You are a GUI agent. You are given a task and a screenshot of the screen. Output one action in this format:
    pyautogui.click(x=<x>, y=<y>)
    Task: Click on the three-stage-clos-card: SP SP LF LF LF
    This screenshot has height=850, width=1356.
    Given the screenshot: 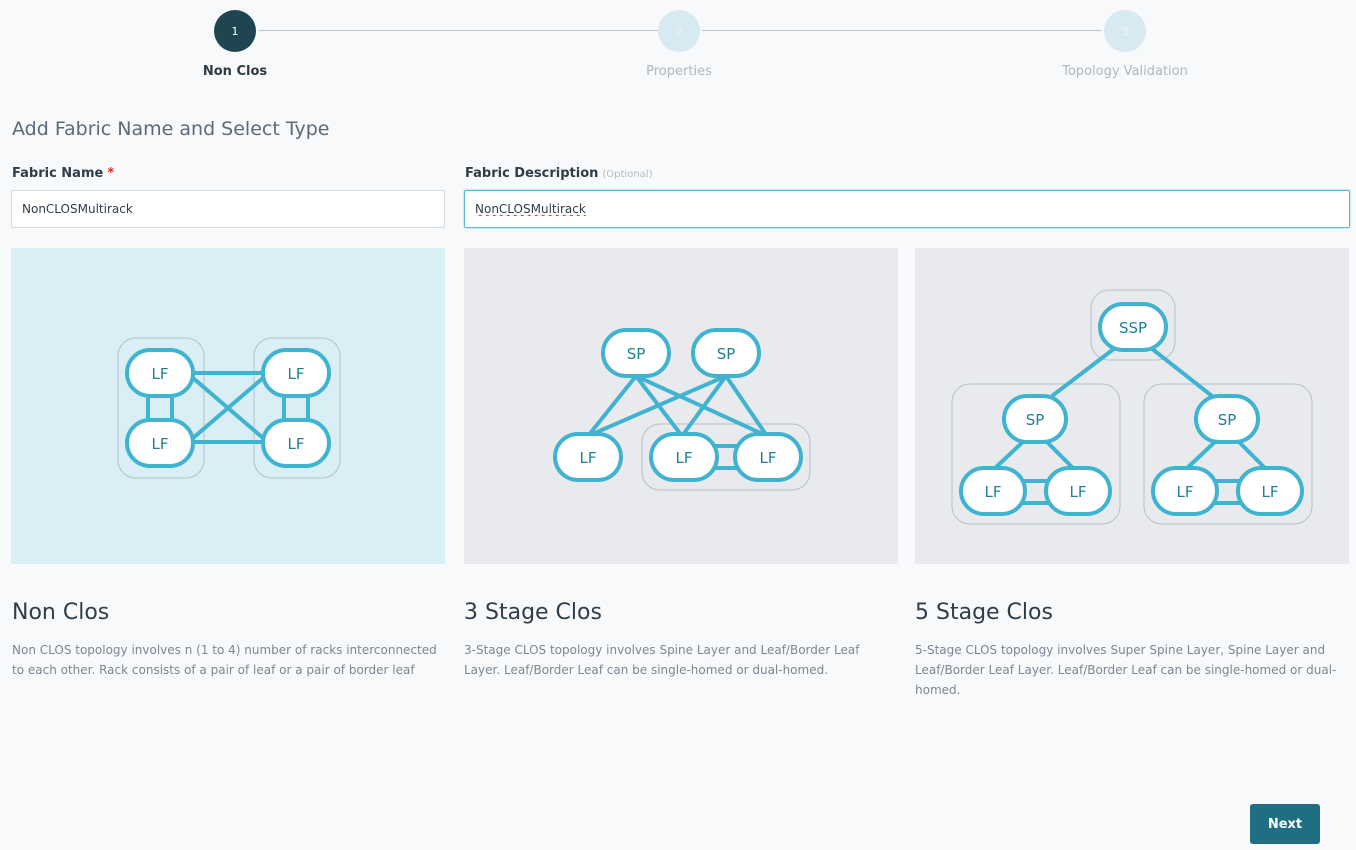 What is the action you would take?
    pyautogui.click(x=681, y=406)
    